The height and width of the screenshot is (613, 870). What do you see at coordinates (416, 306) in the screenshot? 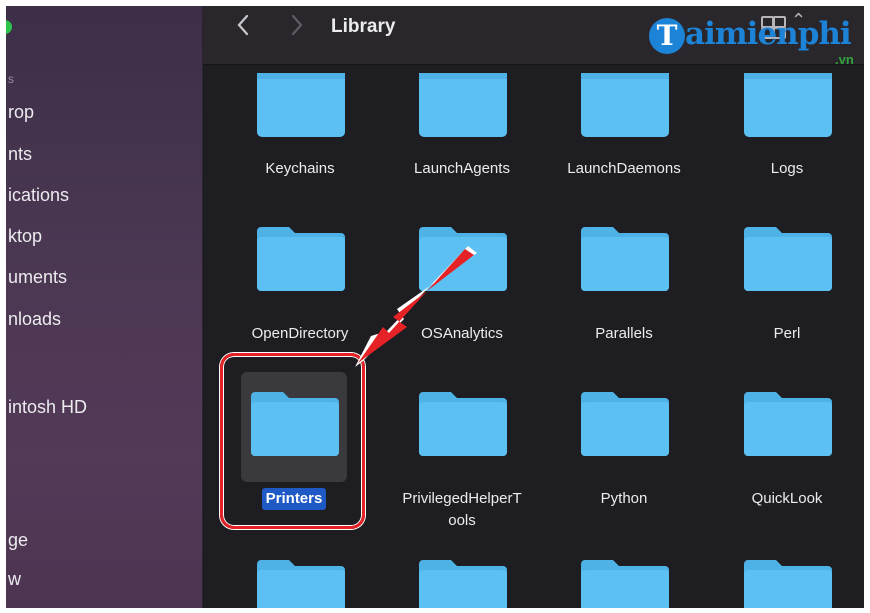
I see `red-arrow-icon` at bounding box center [416, 306].